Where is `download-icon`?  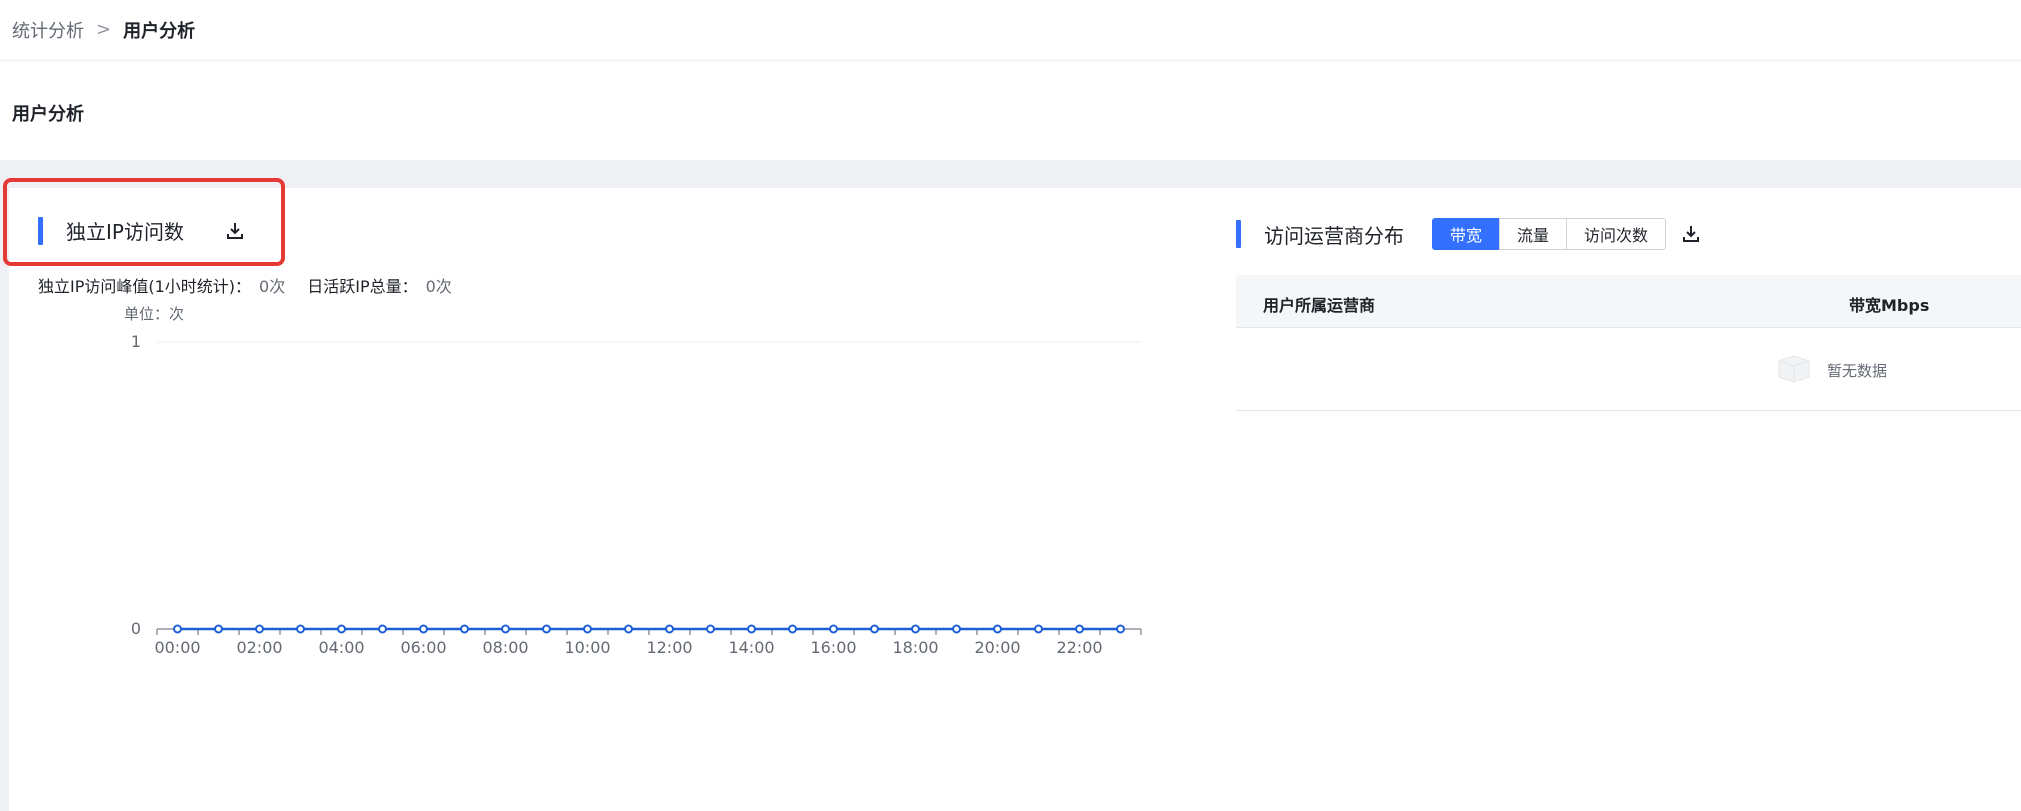
download-icon is located at coordinates (1691, 234).